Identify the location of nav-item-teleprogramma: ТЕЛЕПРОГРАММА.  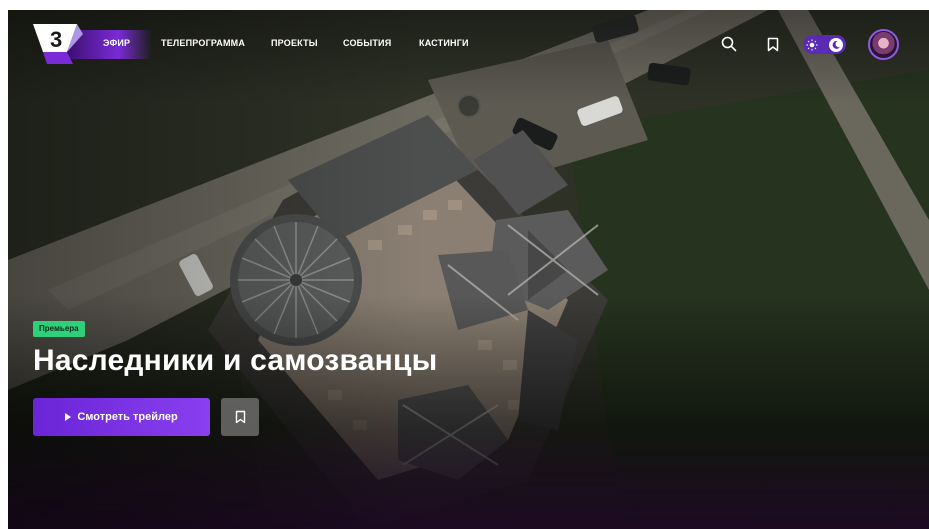
(203, 43).